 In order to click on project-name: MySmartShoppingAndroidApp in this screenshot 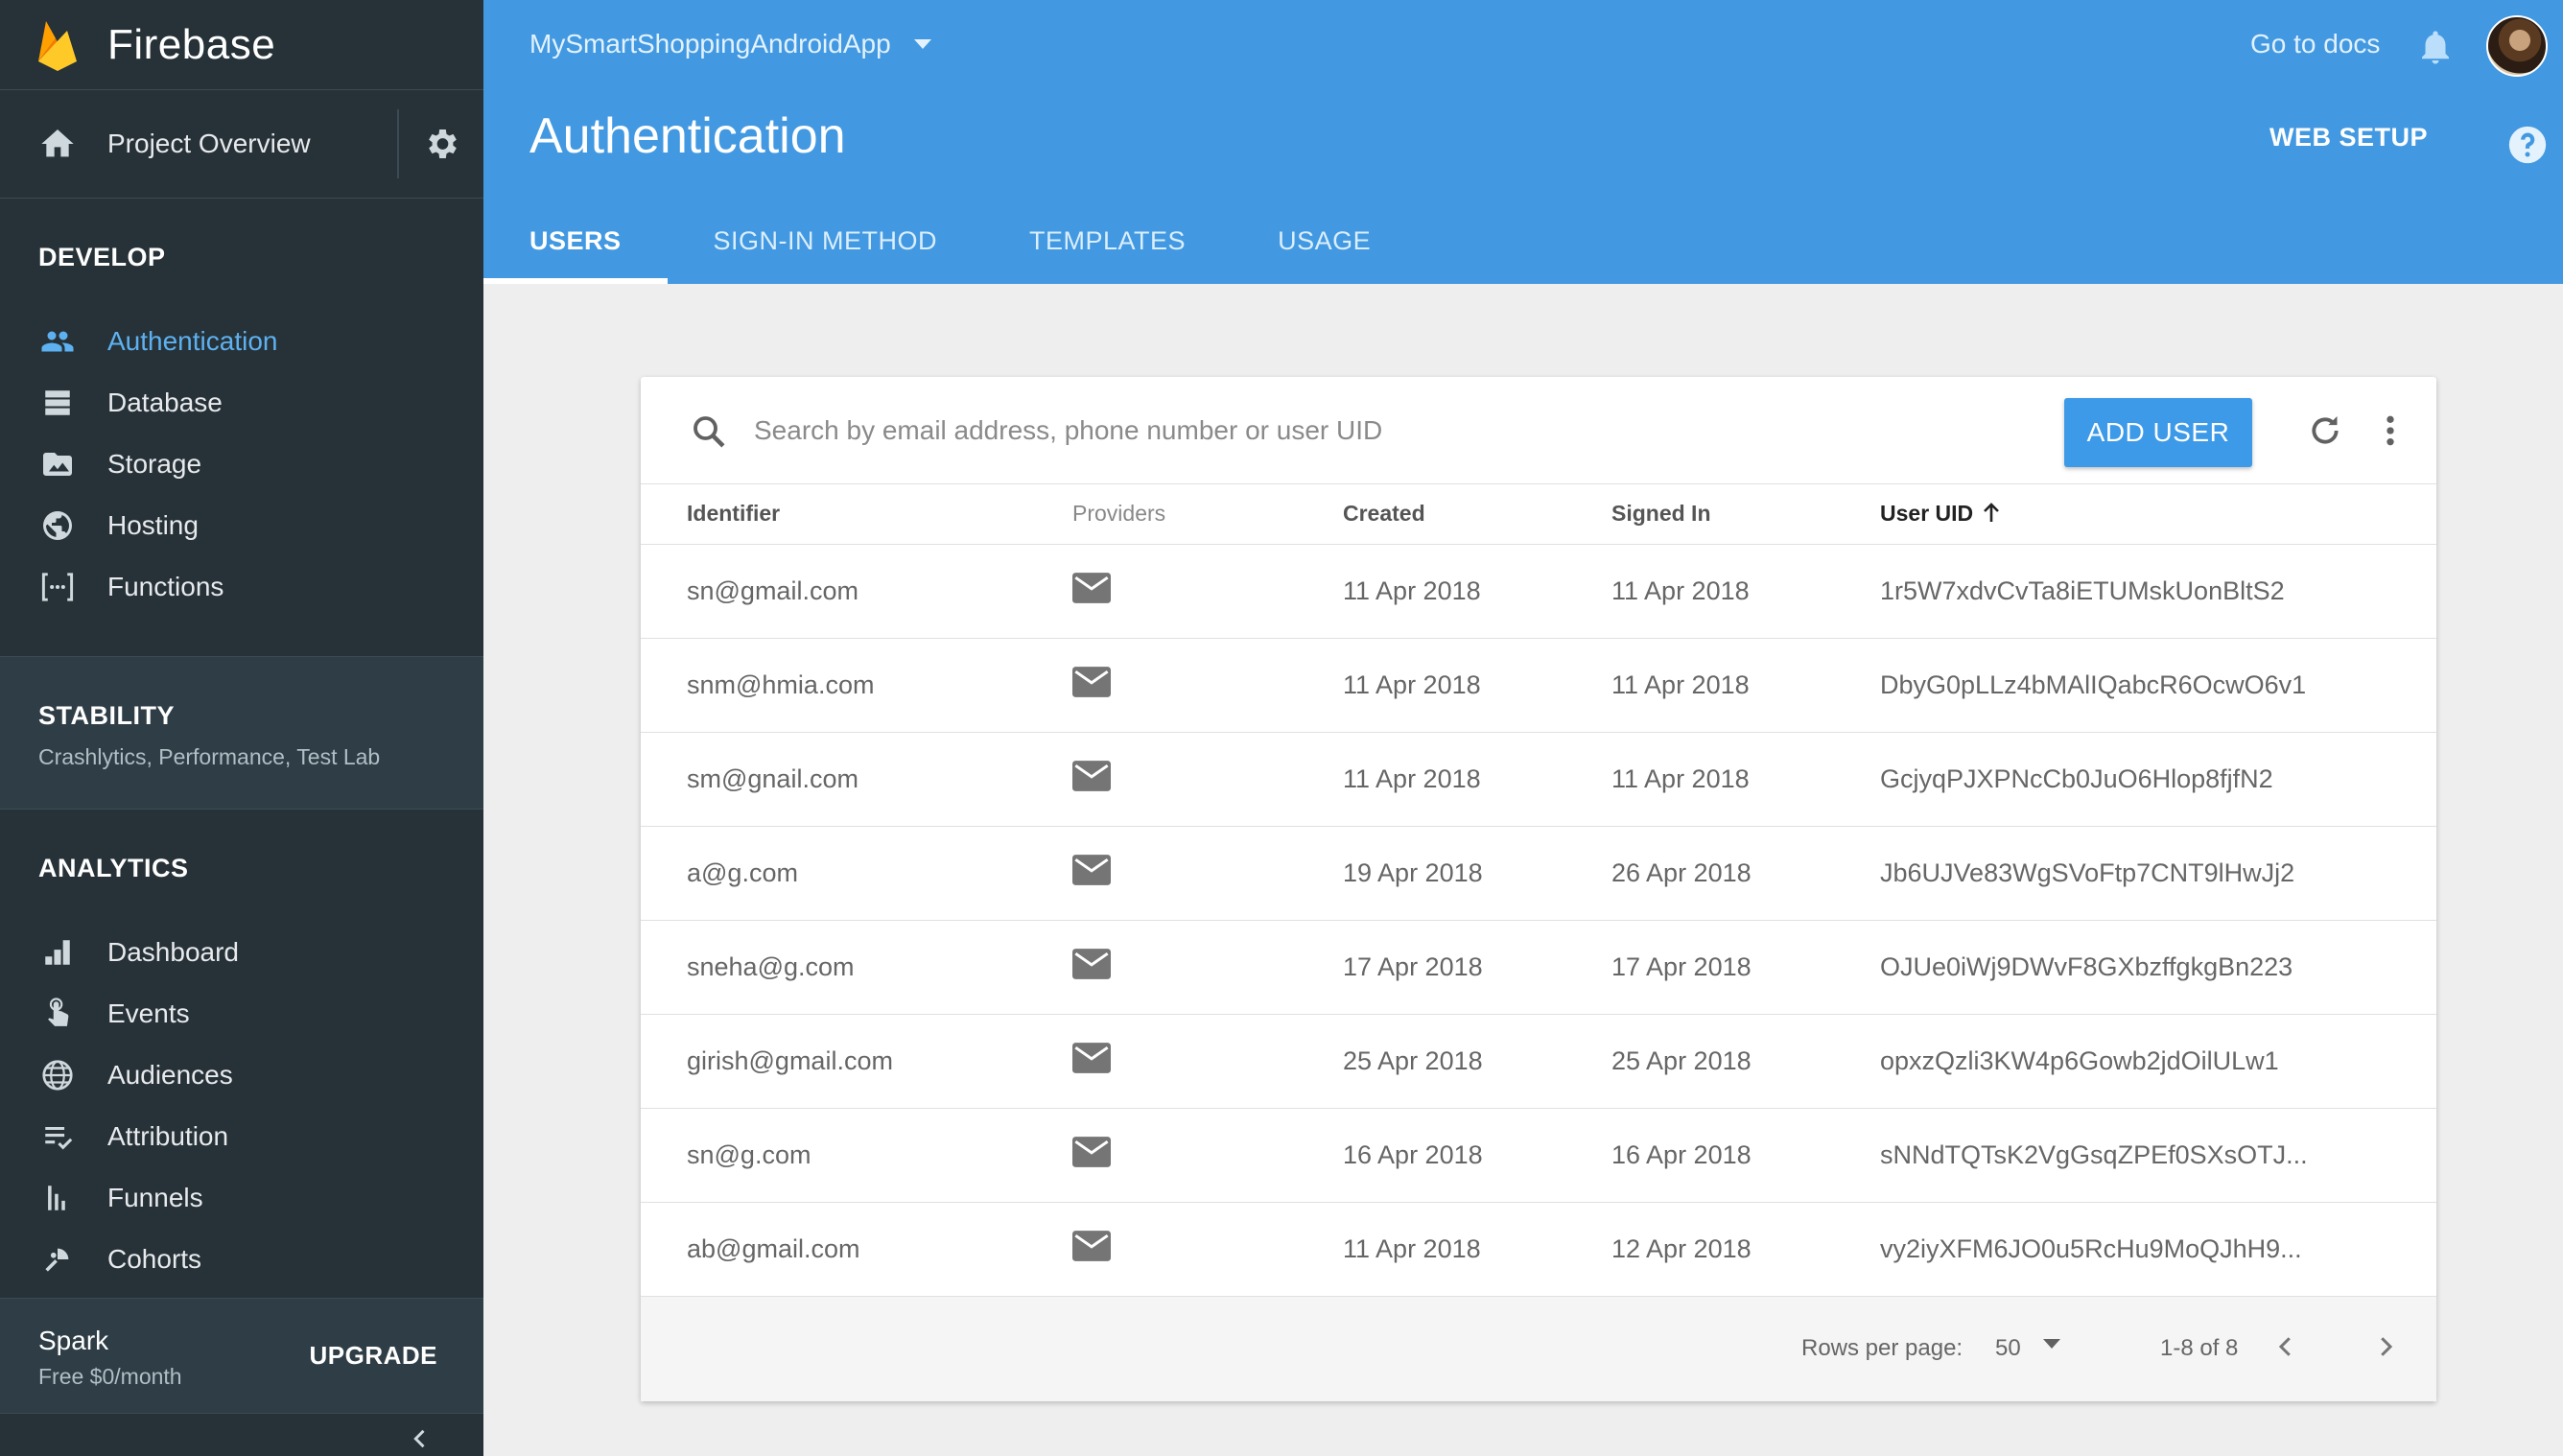, I will do `click(710, 44)`.